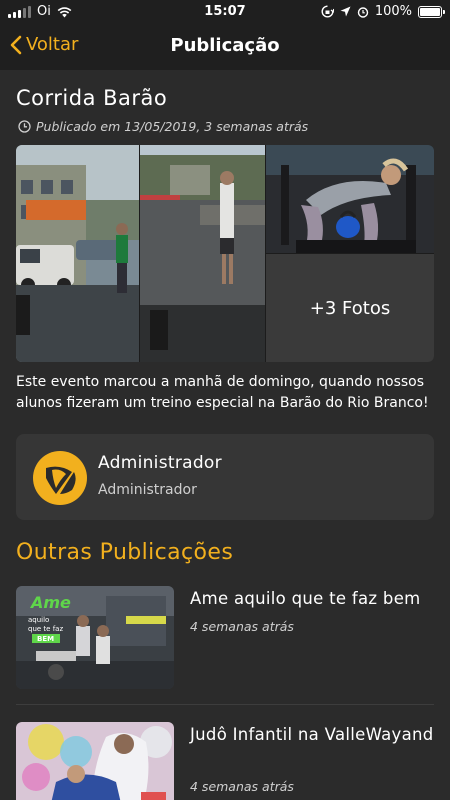 The height and width of the screenshot is (800, 450). I want to click on thumbnail-logo-text-3: que te faz, so click(45, 629).